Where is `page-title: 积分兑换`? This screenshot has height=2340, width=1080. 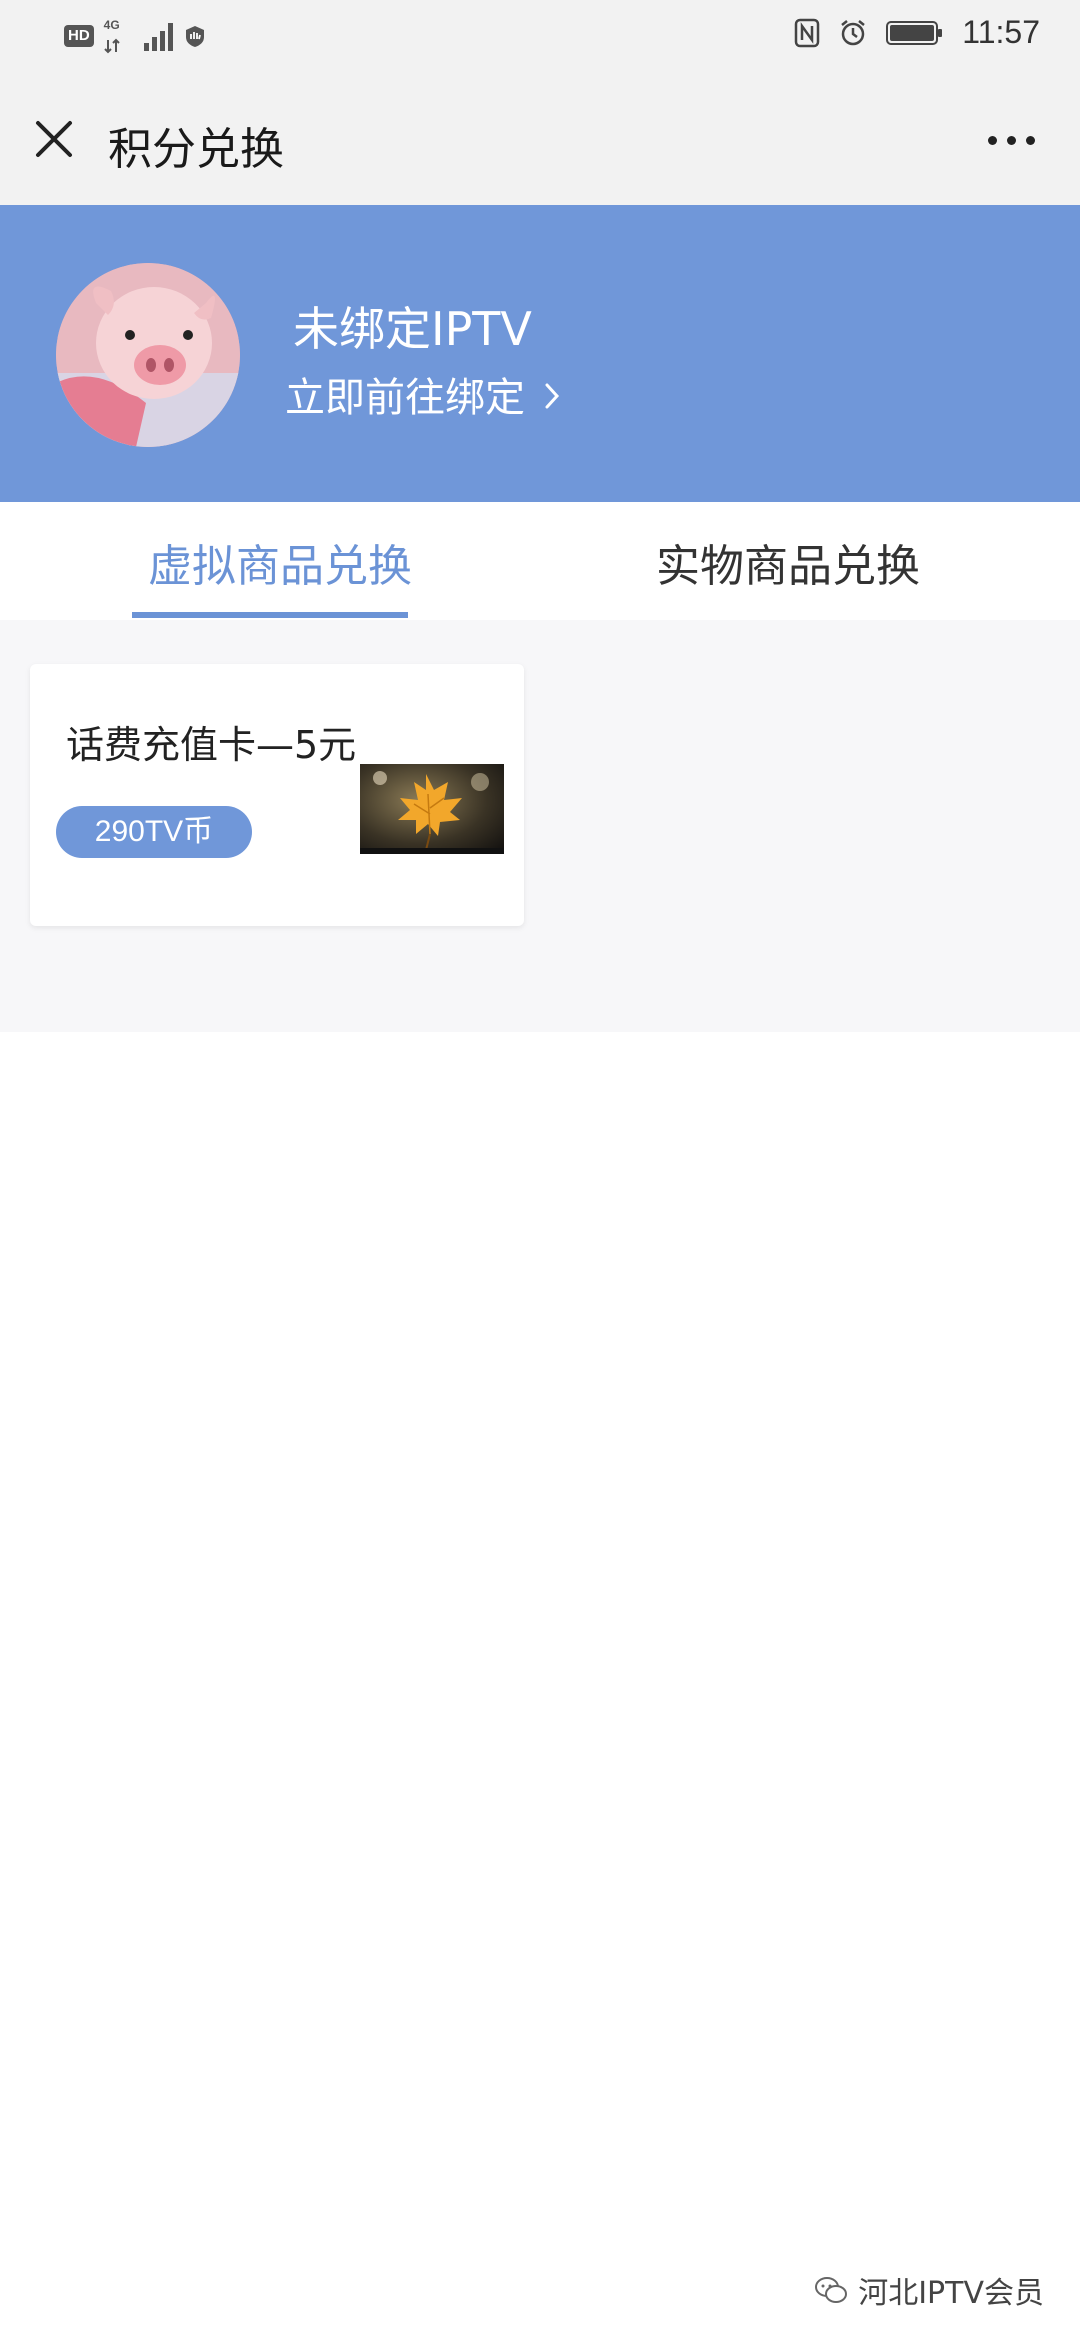 page-title: 积分兑换 is located at coordinates (196, 149).